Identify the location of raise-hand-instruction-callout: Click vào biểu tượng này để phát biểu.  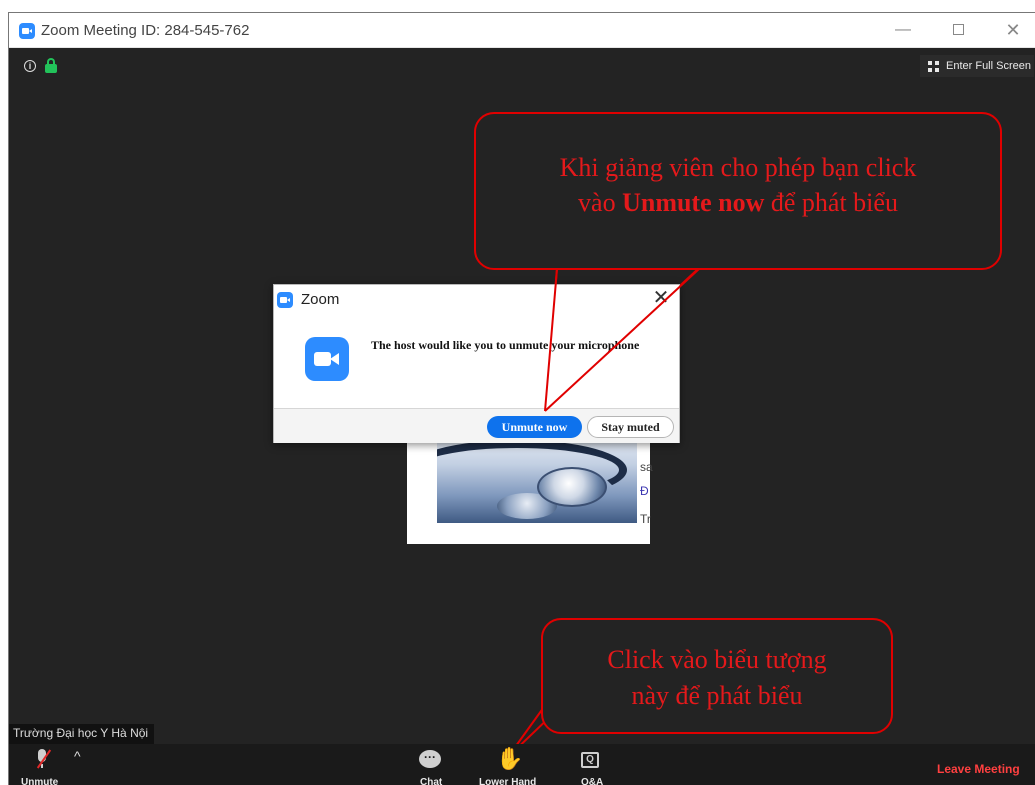
(717, 676).